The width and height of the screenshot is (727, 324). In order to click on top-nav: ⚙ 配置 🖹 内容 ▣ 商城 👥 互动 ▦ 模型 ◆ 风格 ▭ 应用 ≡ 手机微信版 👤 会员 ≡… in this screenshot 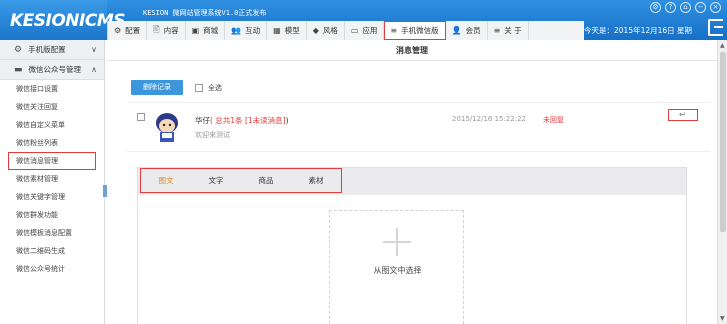, I will do `click(345, 30)`.